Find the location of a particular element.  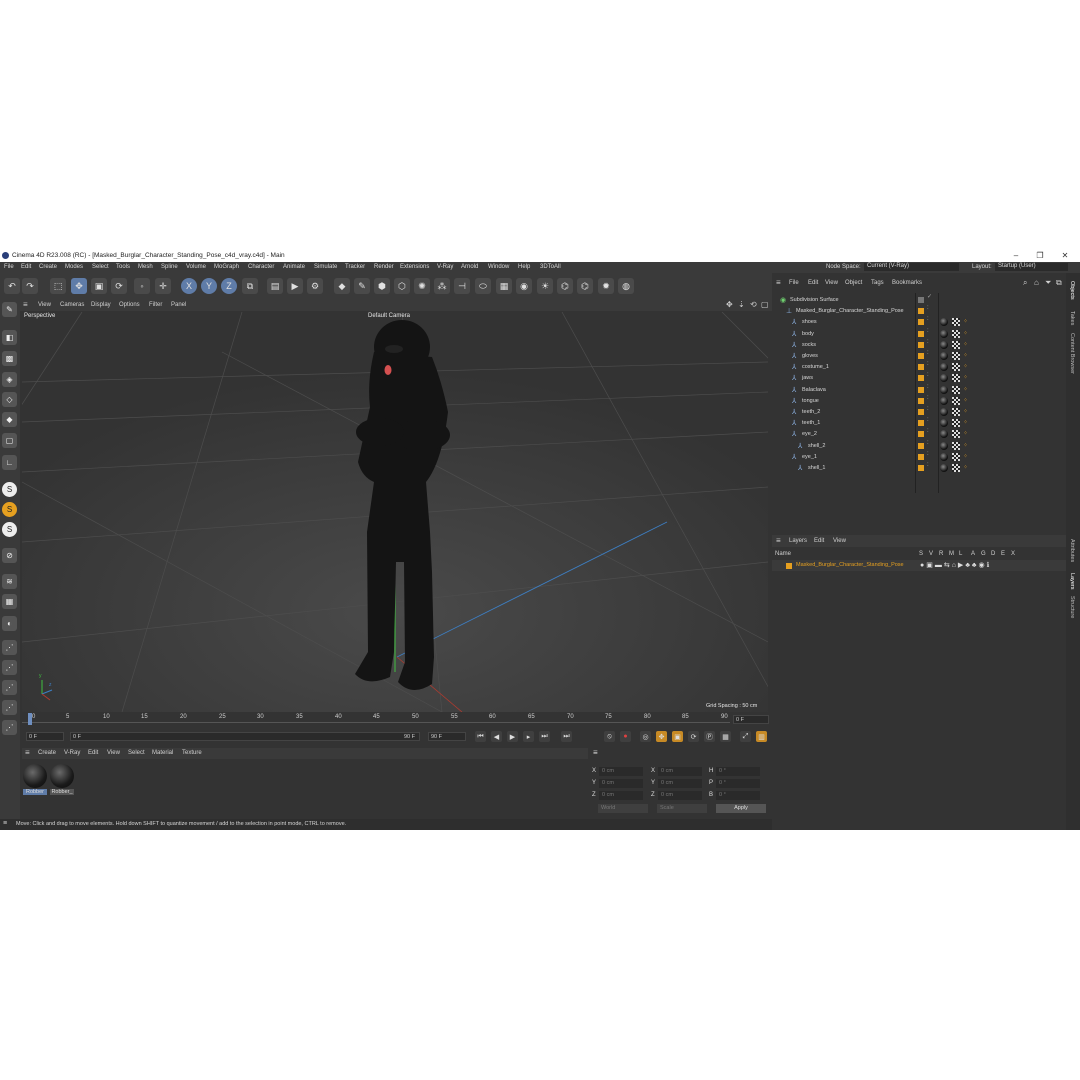

go-to-start-icon: ⏮ is located at coordinates (480, 736).